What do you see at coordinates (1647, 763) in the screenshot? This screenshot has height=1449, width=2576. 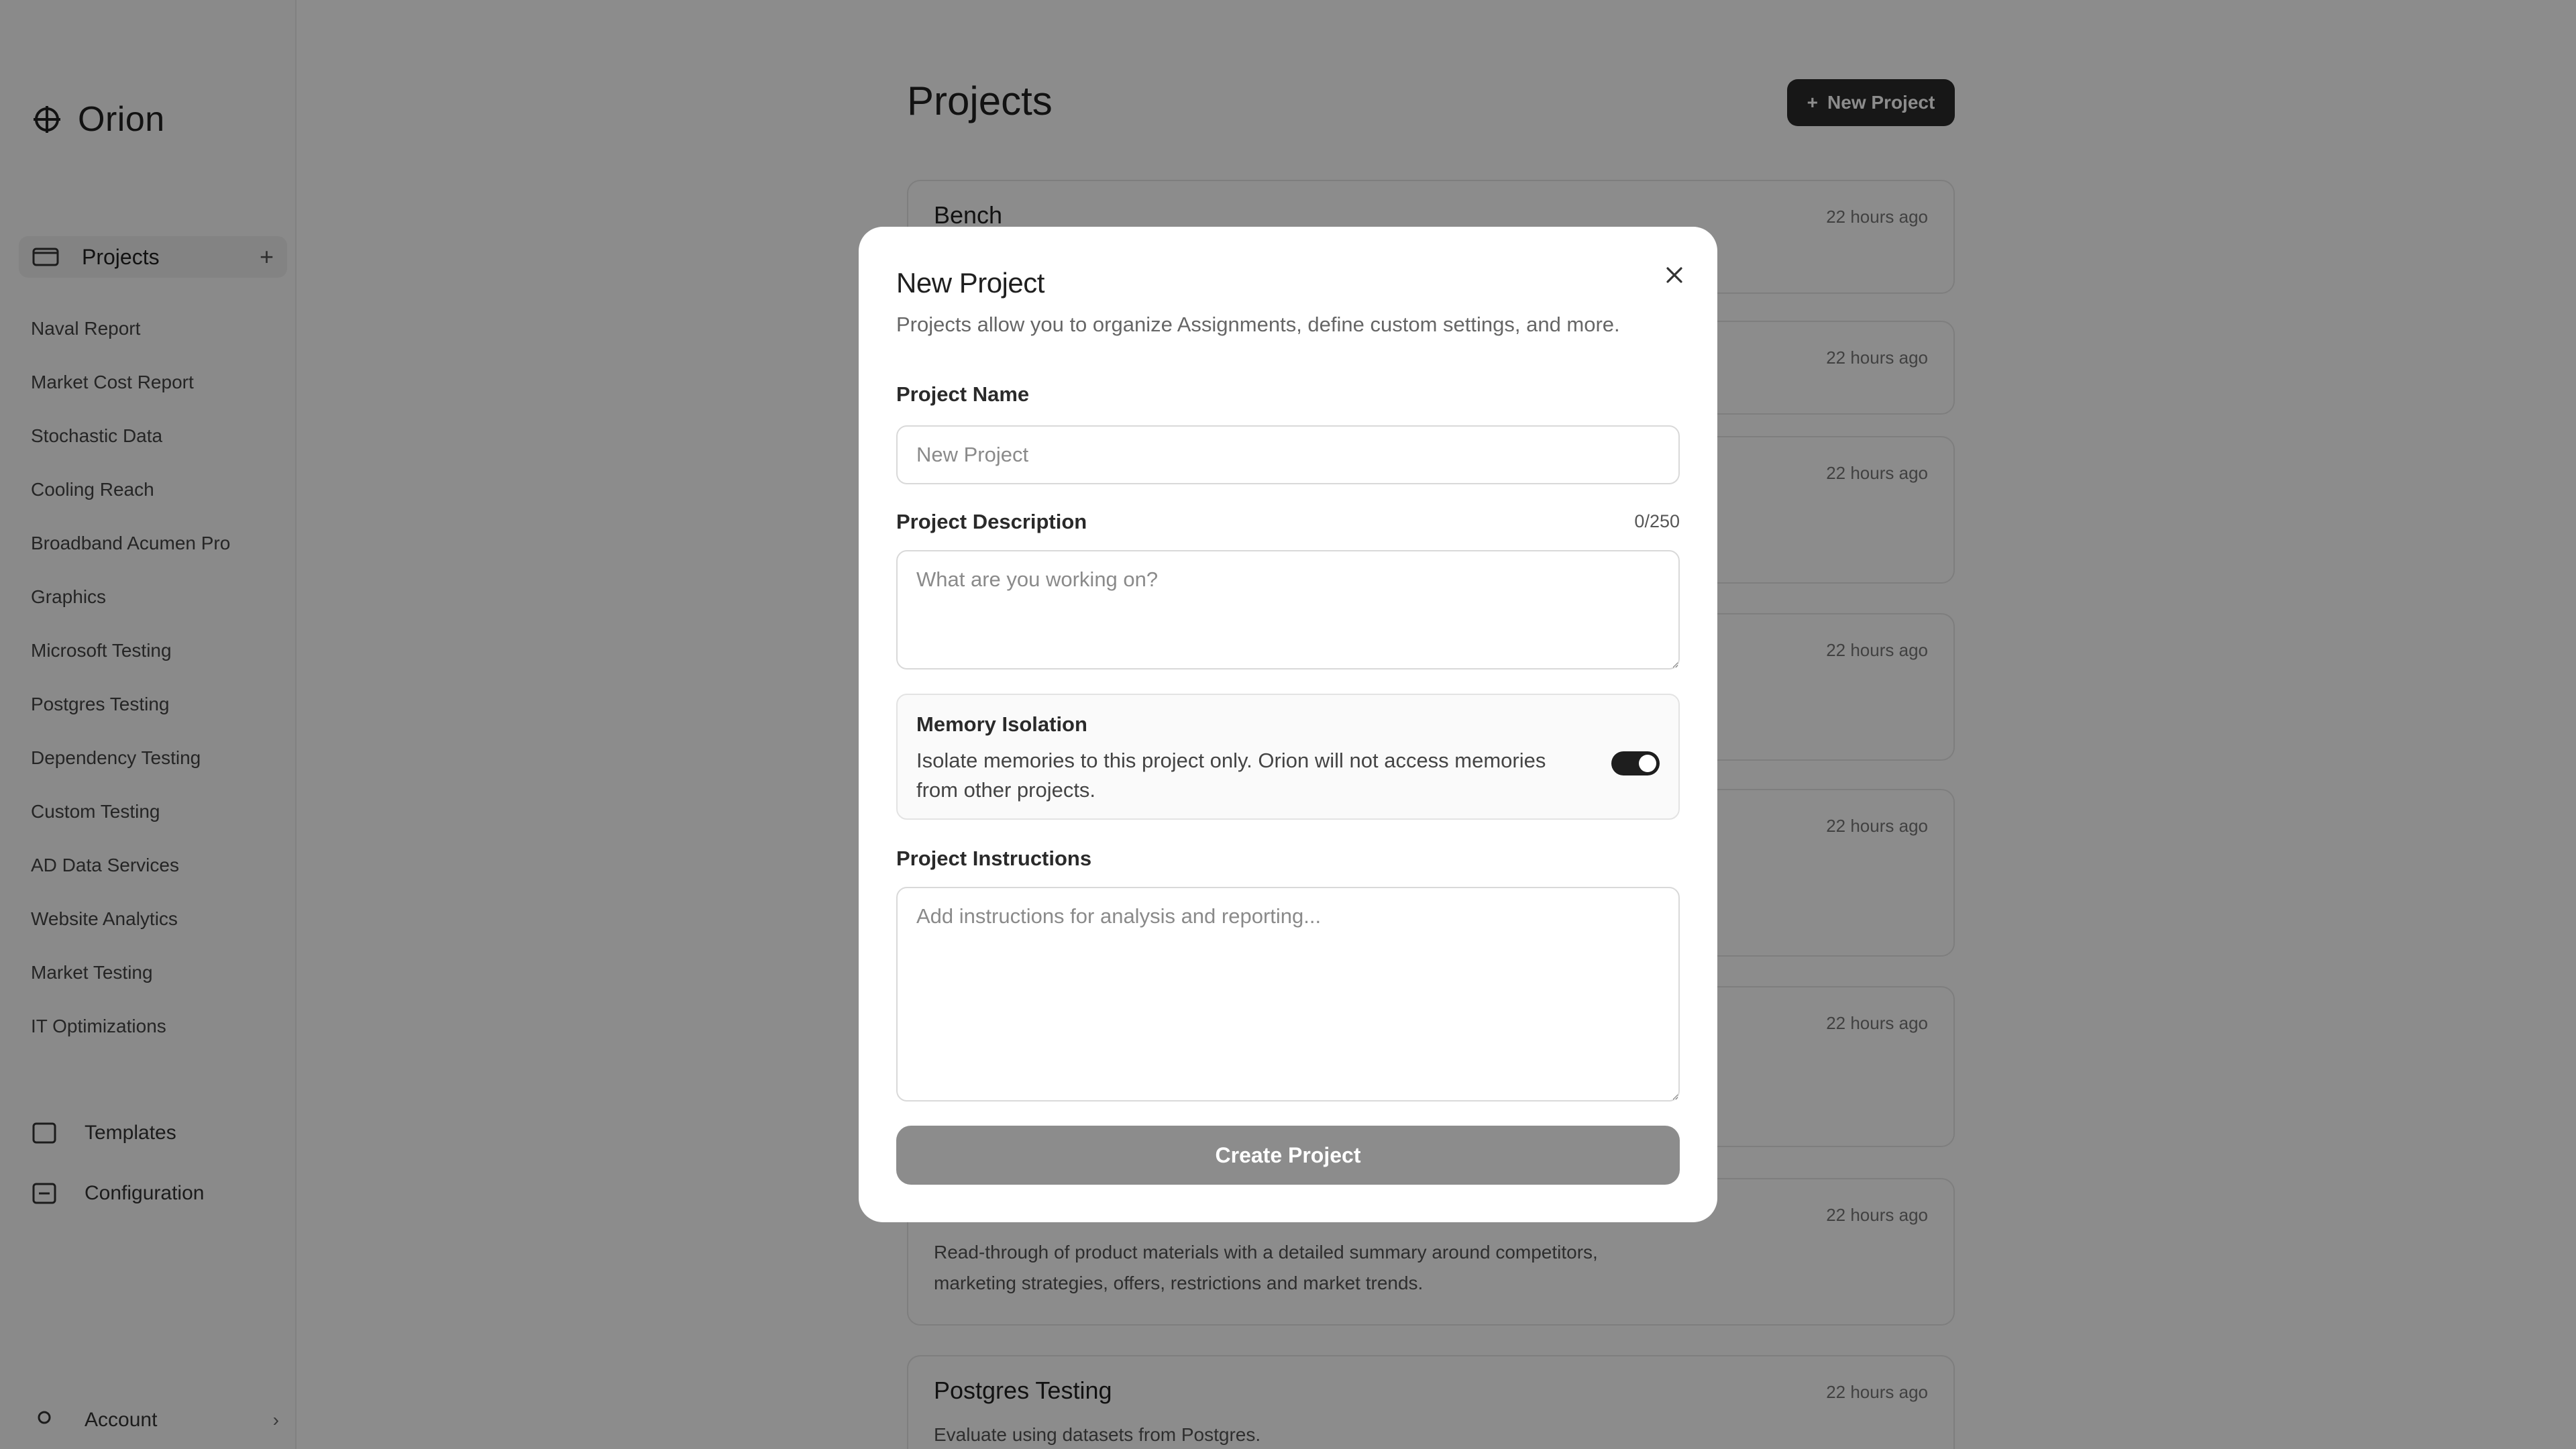 I see `toggle-knob` at bounding box center [1647, 763].